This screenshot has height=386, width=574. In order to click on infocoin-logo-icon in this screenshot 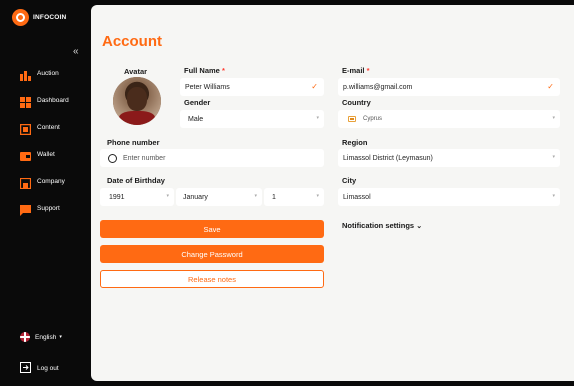, I will do `click(20, 17)`.